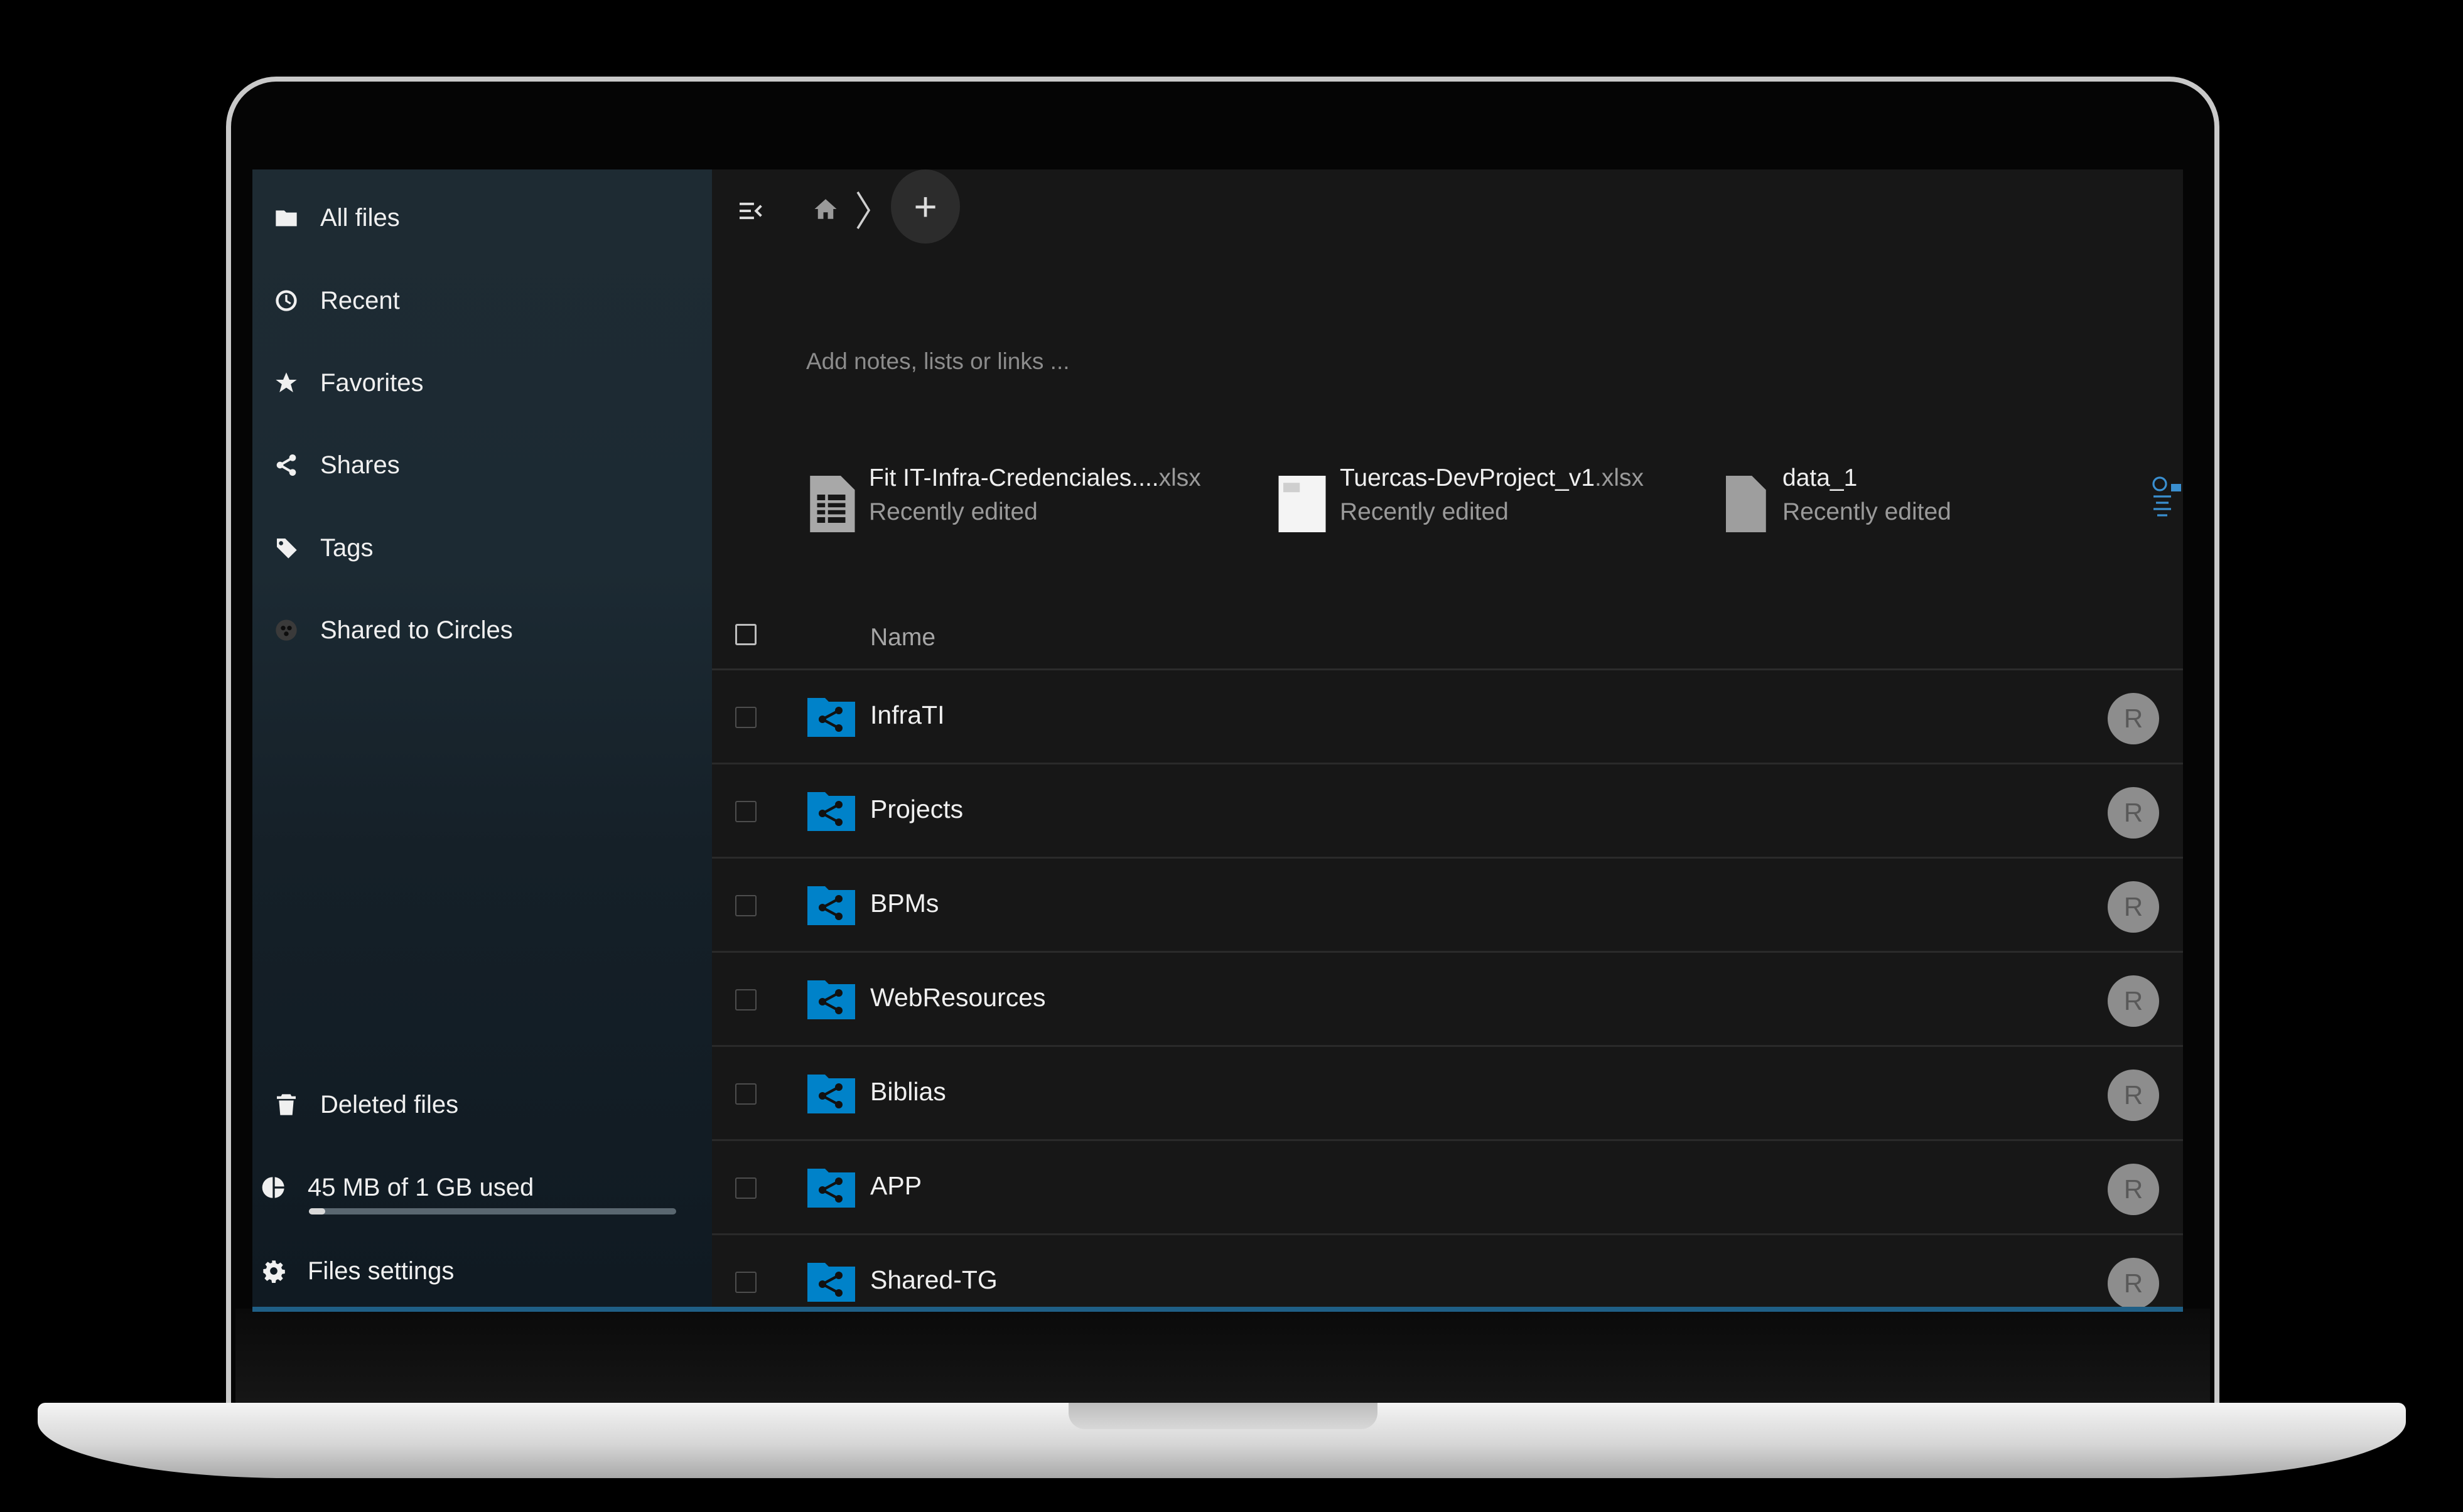  What do you see at coordinates (286, 218) in the screenshot?
I see `folder-icon` at bounding box center [286, 218].